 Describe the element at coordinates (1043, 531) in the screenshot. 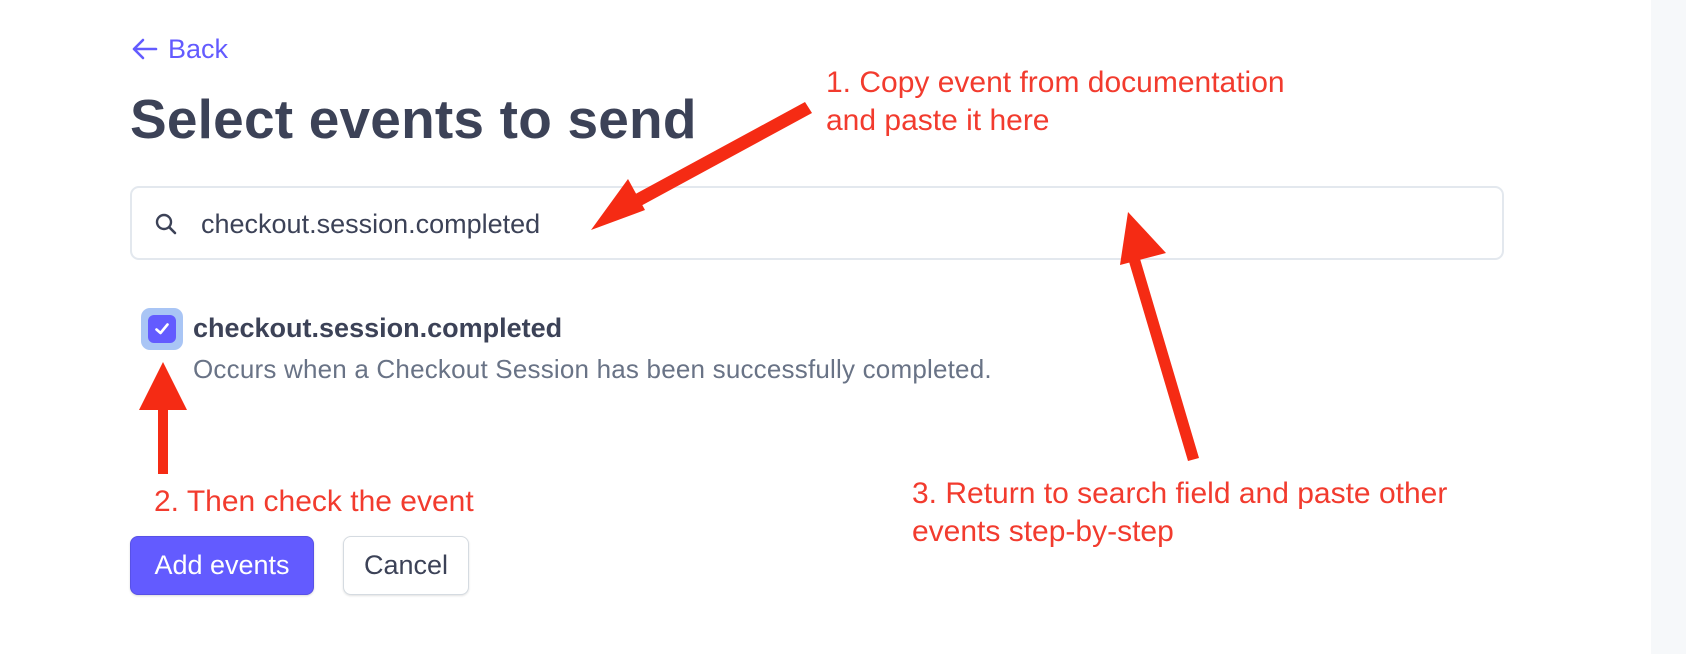

I see `annotation-step-3-line-2: events step-by-step` at that location.